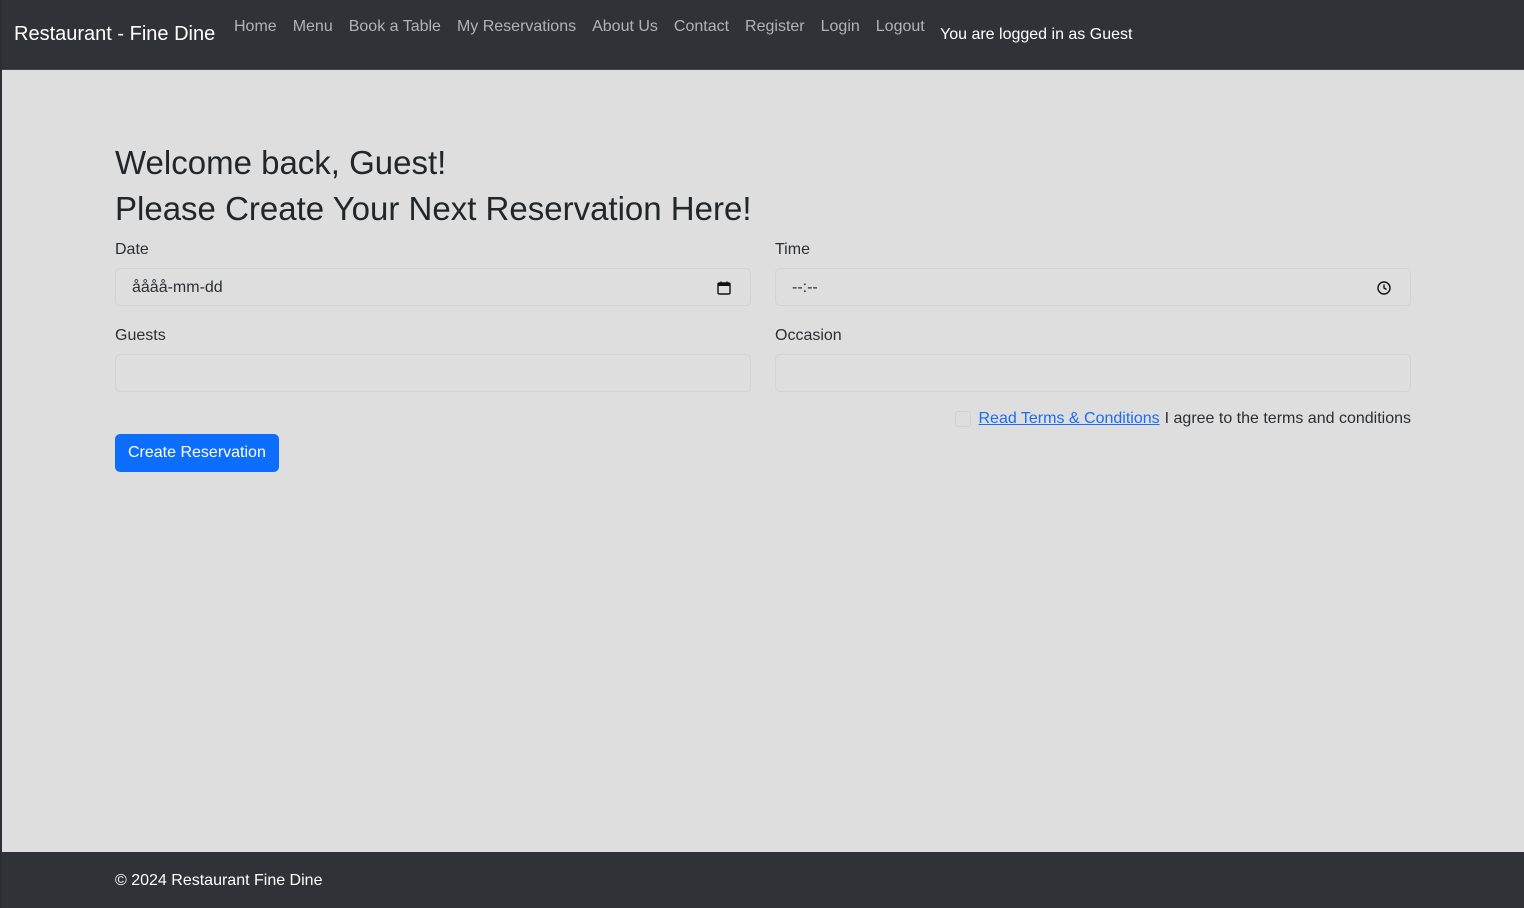 The image size is (1524, 908). Describe the element at coordinates (1, 454) in the screenshot. I see `window-edge` at that location.